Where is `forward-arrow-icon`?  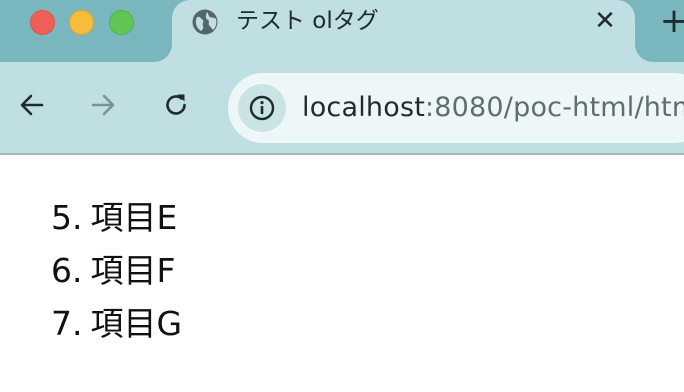 forward-arrow-icon is located at coordinates (103, 105).